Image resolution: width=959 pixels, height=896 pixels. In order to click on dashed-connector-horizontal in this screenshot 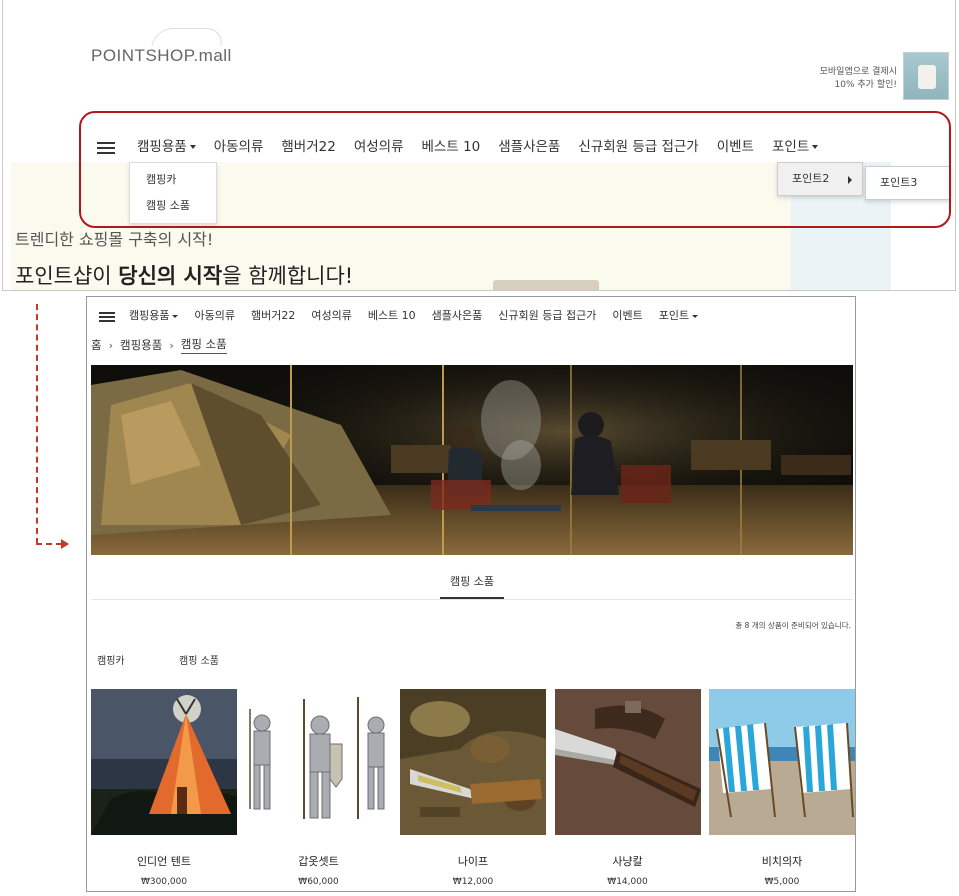, I will do `click(49, 544)`.